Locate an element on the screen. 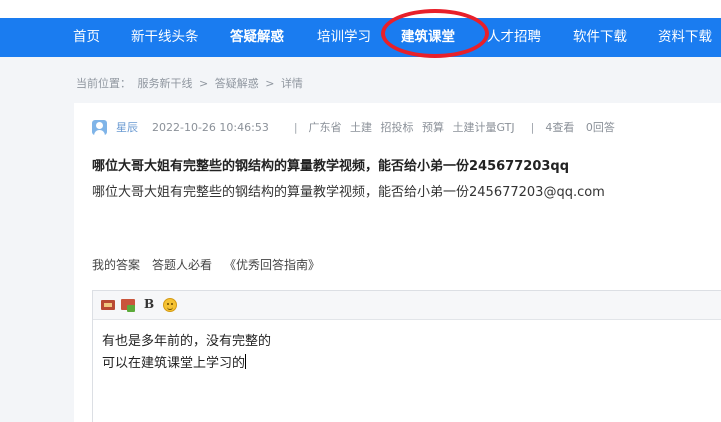  nav-item-materials: 资料下载 is located at coordinates (685, 37).